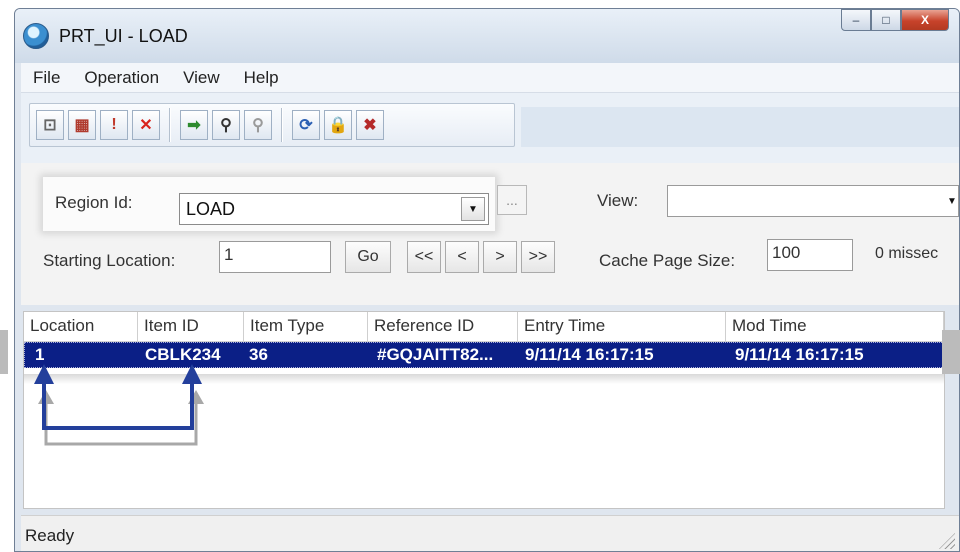 The height and width of the screenshot is (552, 960). I want to click on column-item-type: Item Type, so click(306, 327).